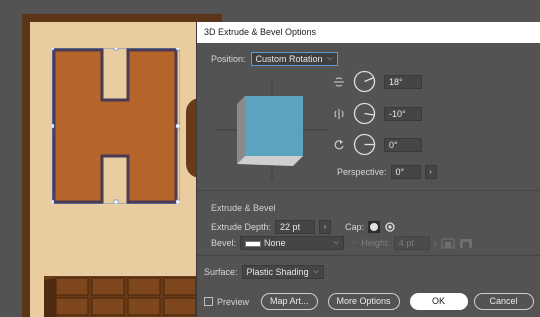 The width and height of the screenshot is (540, 317). I want to click on track-cube, so click(272, 129).